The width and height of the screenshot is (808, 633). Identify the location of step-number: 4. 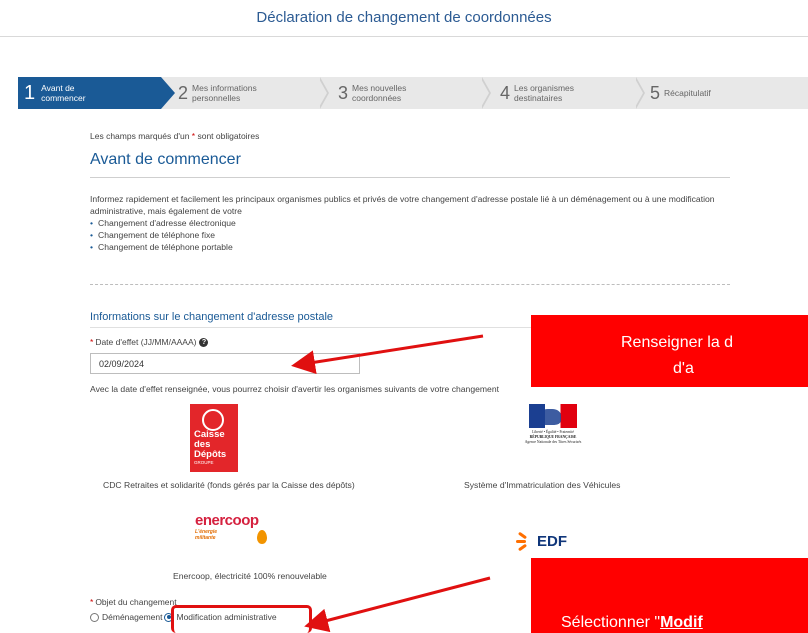
(505, 93).